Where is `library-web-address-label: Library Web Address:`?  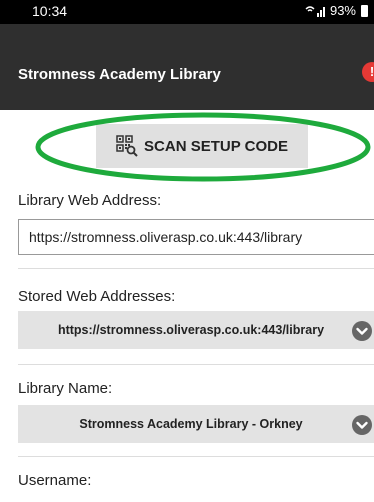 library-web-address-label: Library Web Address: is located at coordinates (90, 200).